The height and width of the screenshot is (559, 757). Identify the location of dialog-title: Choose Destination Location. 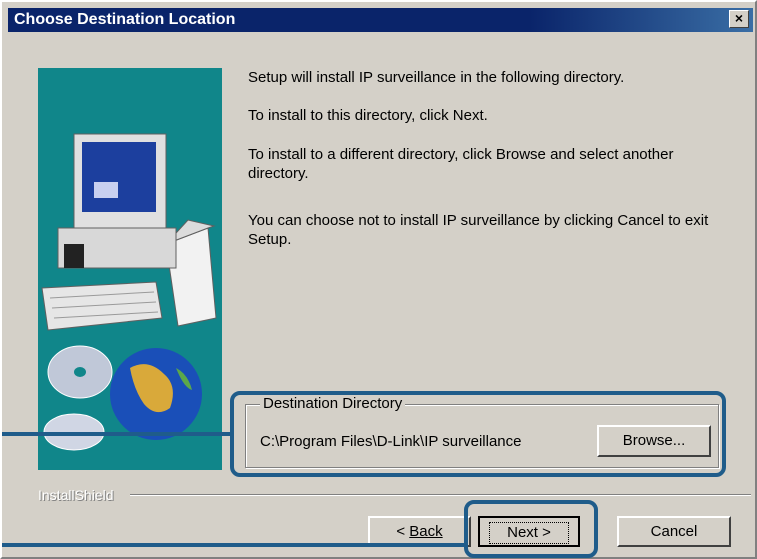
(125, 19).